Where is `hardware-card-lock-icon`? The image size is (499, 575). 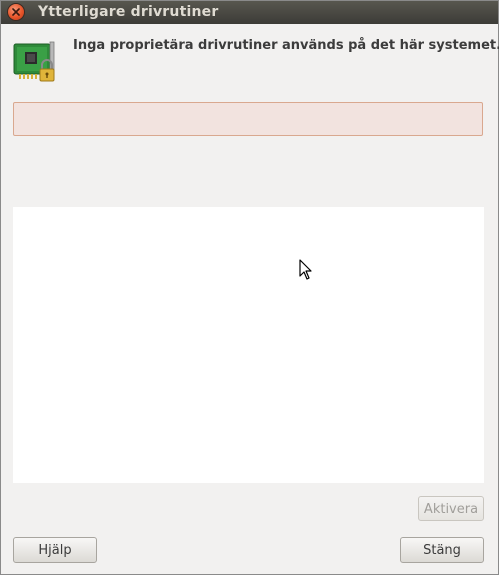
hardware-card-lock-icon is located at coordinates (37, 63).